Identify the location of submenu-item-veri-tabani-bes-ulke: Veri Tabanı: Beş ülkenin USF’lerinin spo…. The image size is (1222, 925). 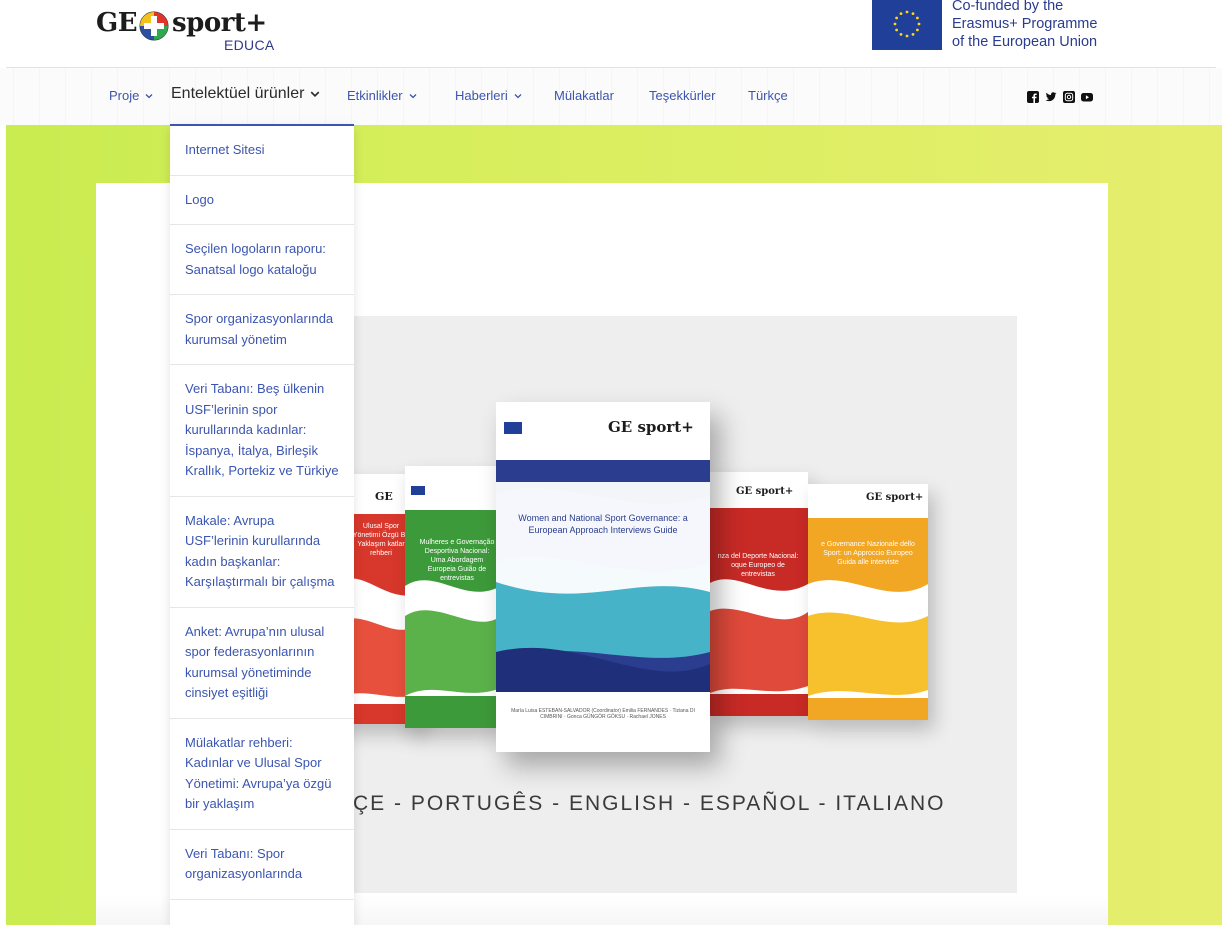
(262, 431).